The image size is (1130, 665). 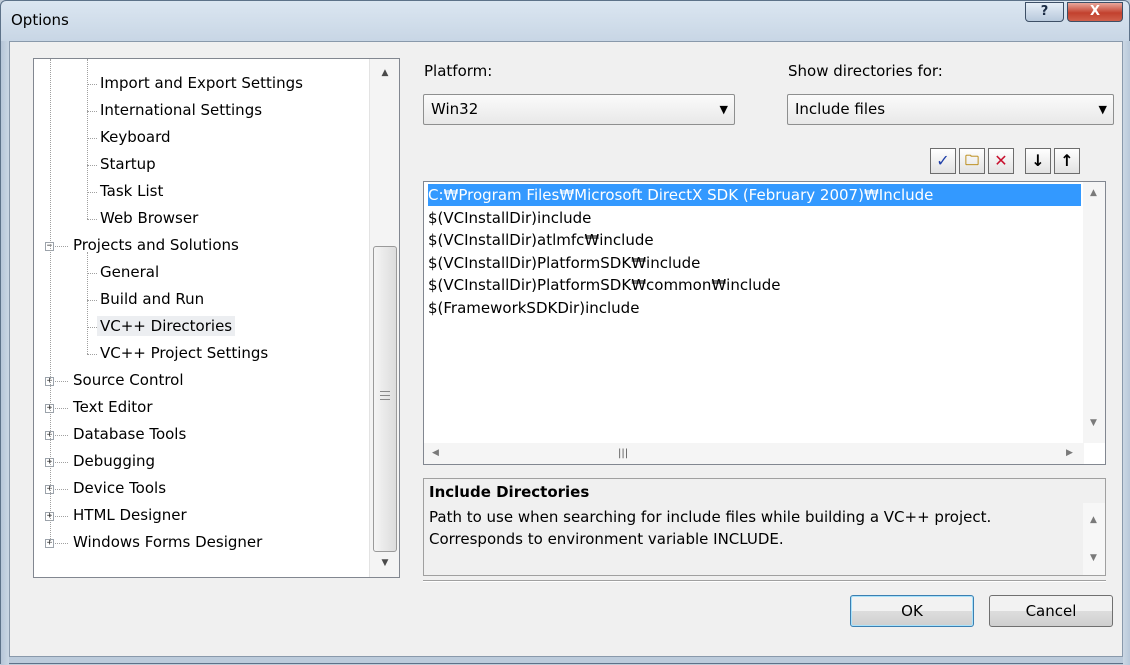 I want to click on tree-item: Build and Run, so click(x=152, y=300).